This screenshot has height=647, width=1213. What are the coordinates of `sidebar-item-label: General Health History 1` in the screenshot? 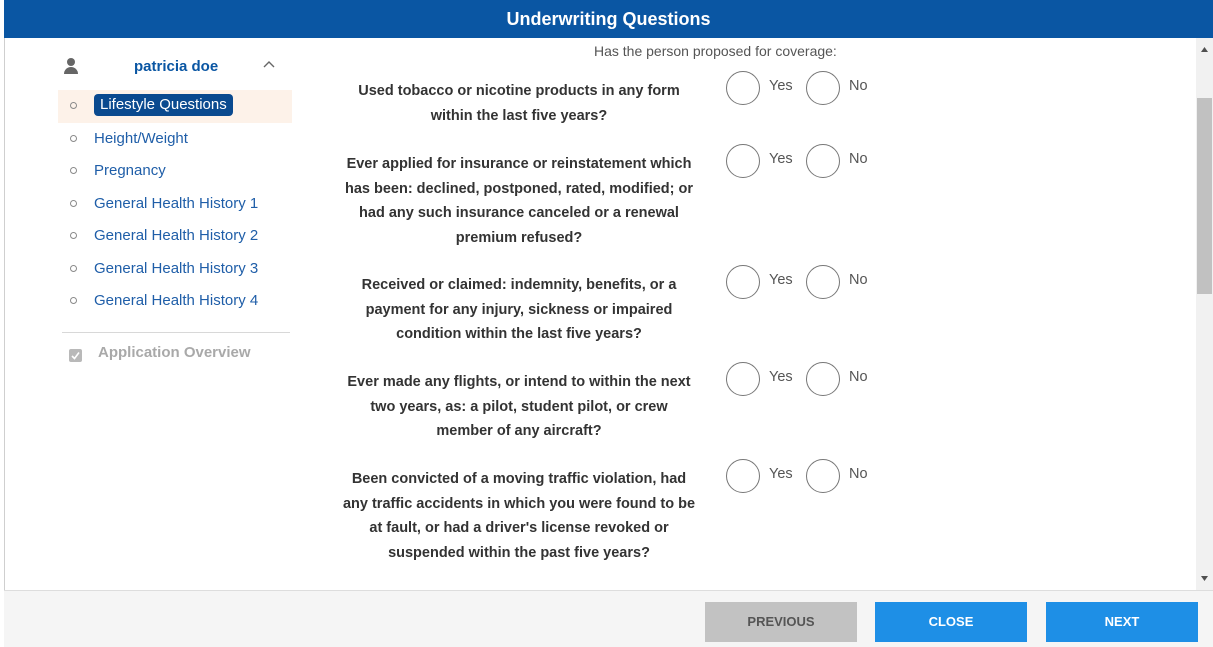 It's located at (176, 204).